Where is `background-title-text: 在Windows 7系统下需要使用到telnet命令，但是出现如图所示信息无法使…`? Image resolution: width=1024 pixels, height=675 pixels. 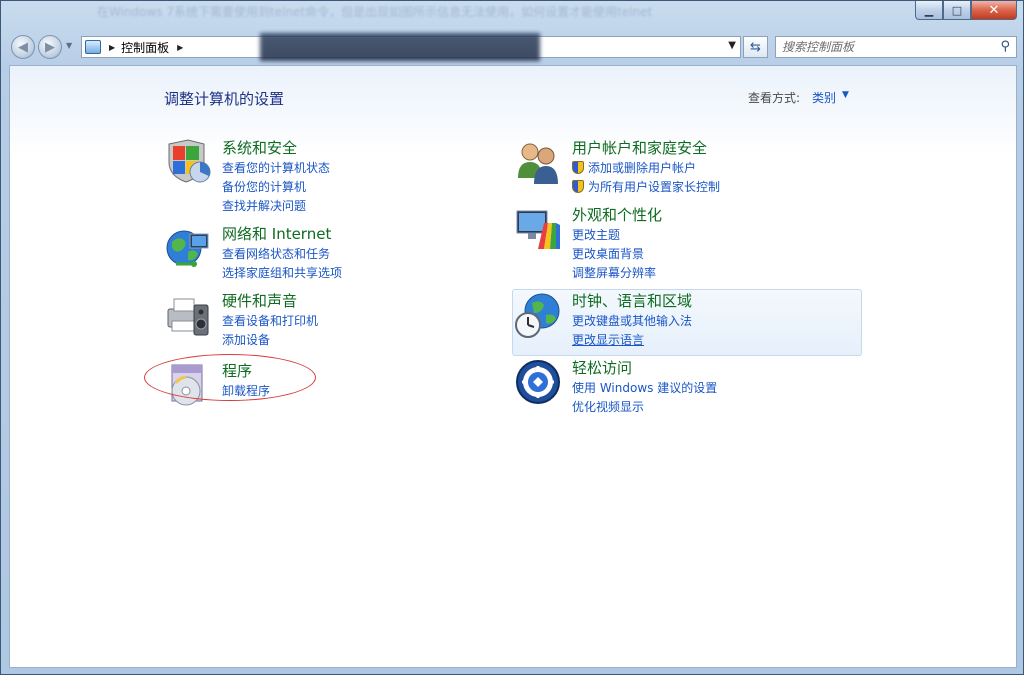
background-title-text: 在Windows 7系统下需要使用到telnet命令，但是出现如图所示信息无法使… is located at coordinates (375, 12).